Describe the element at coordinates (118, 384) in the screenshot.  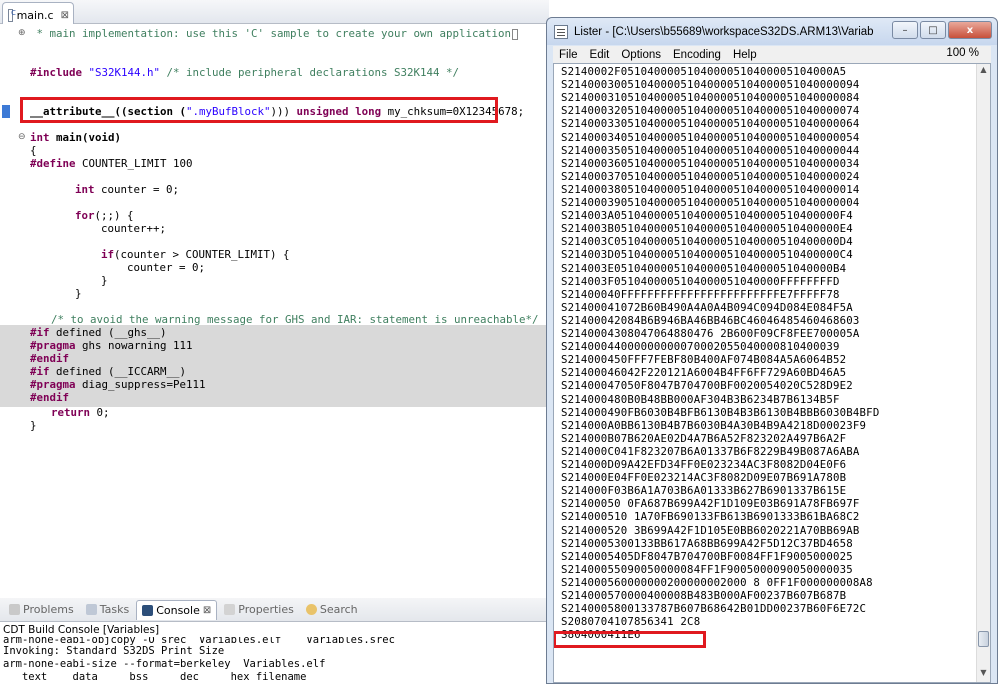
I see `code-line: #pragma diag_suppress=Pe111` at that location.